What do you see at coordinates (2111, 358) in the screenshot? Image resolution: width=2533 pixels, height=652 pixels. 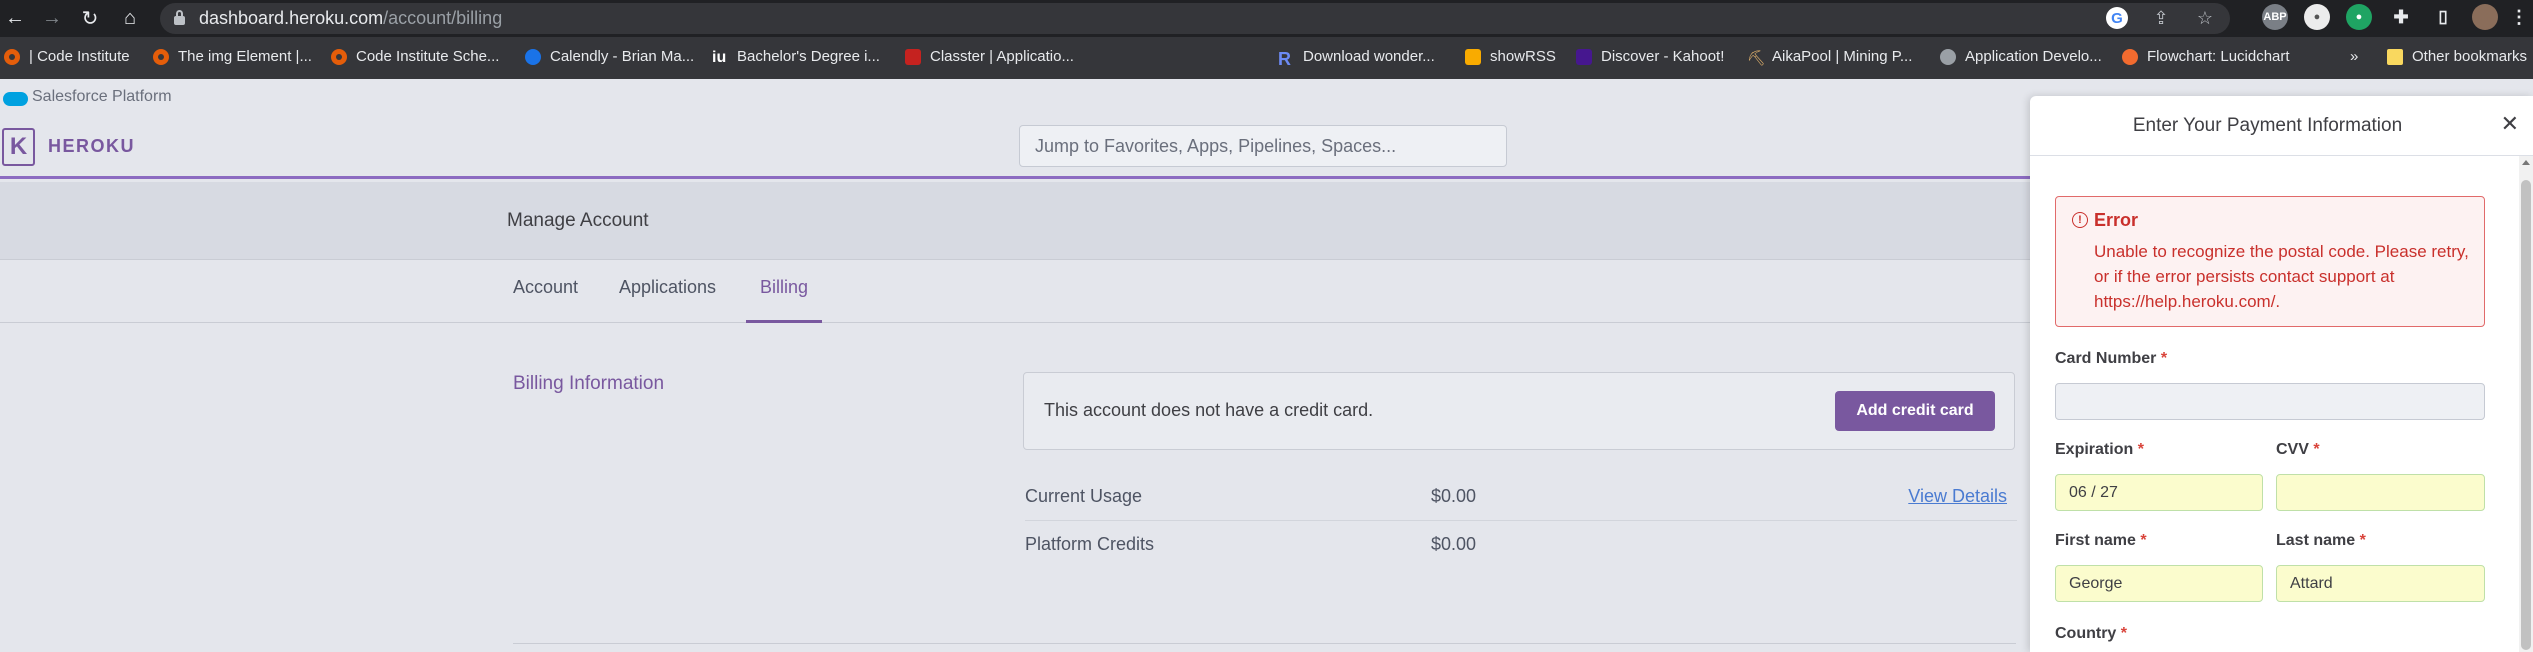 I see `card-number-label: Card Number *` at bounding box center [2111, 358].